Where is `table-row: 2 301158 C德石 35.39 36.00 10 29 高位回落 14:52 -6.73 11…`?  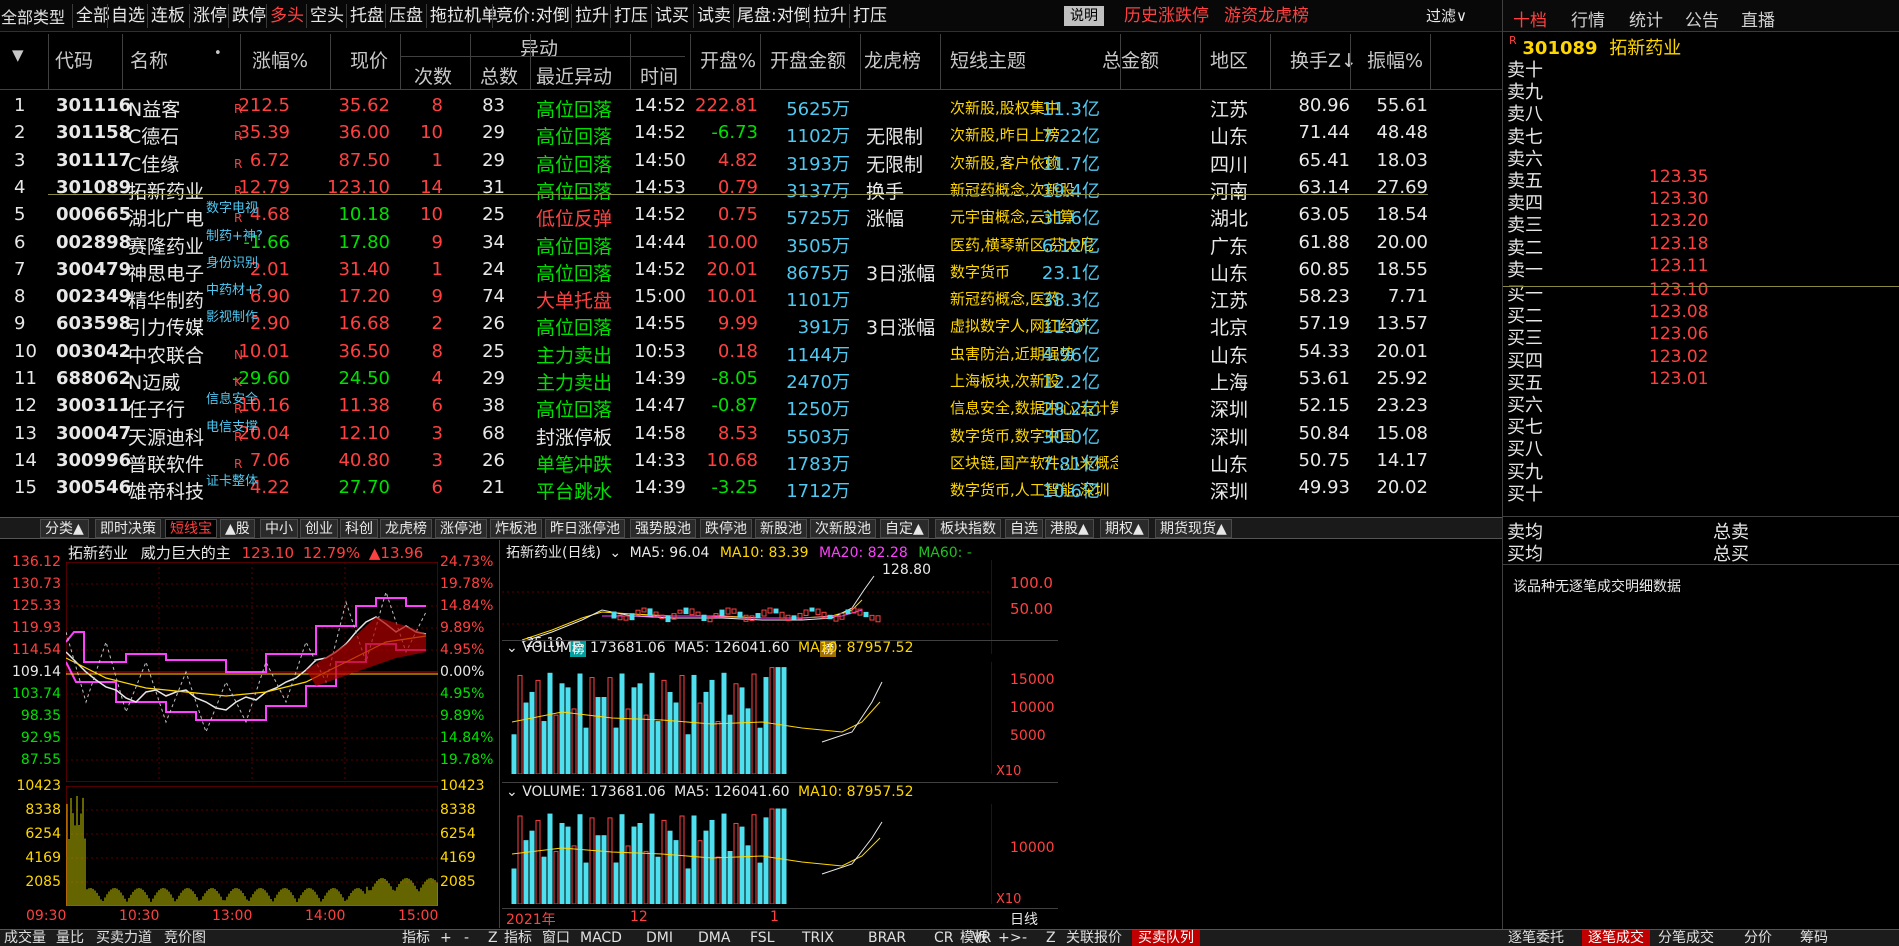 table-row: 2 301158 C德石 35.39 36.00 10 29 高位回落 14:52 -6.73 11… is located at coordinates (715, 133).